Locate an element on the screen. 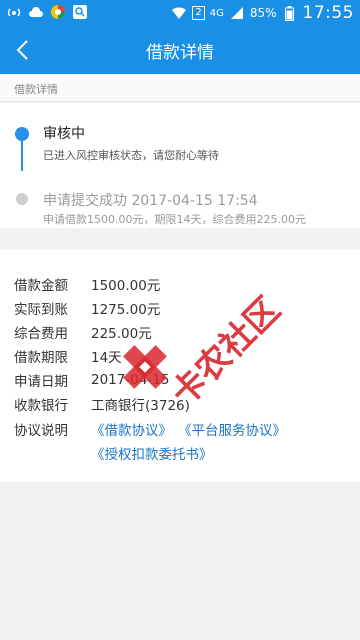 This screenshot has height=640, width=360. timeline-dot-active is located at coordinates (22, 134).